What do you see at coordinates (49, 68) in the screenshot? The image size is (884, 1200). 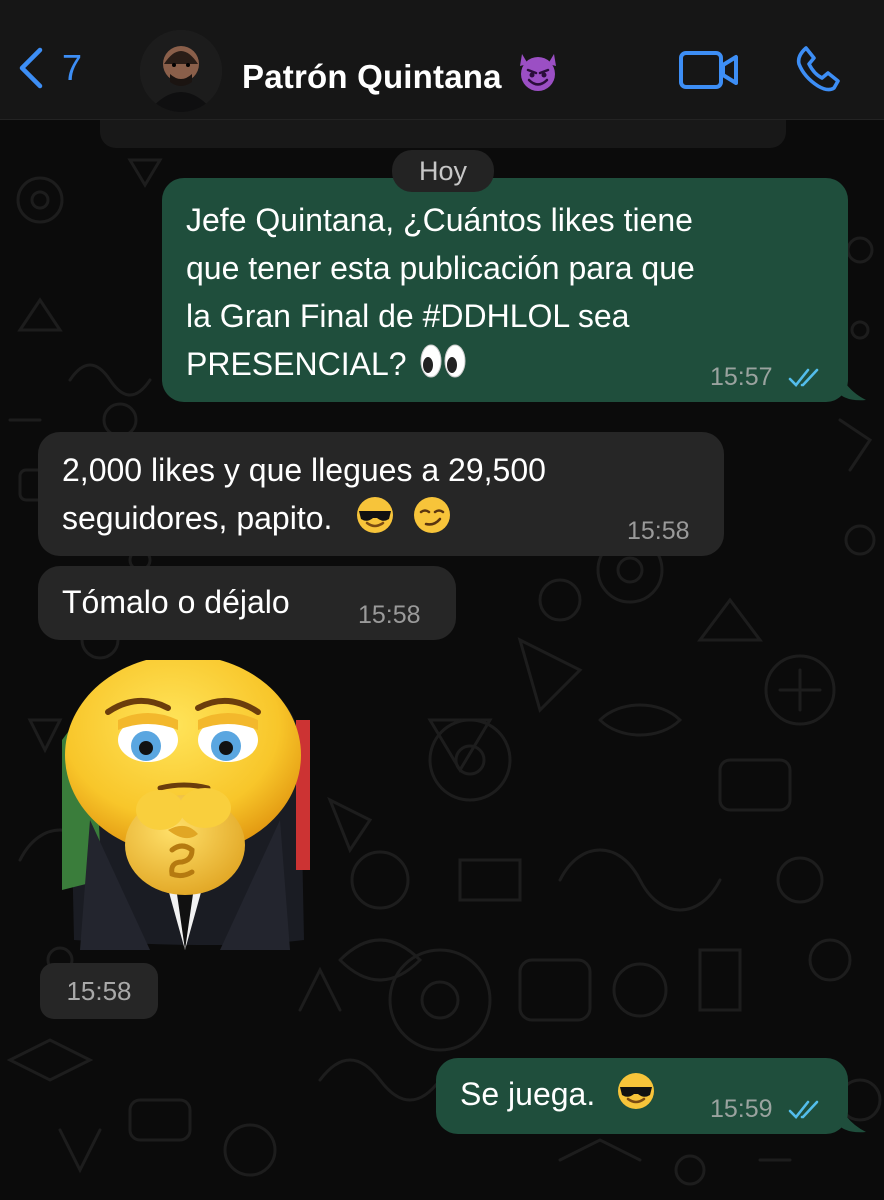 I see `back-button: 7` at bounding box center [49, 68].